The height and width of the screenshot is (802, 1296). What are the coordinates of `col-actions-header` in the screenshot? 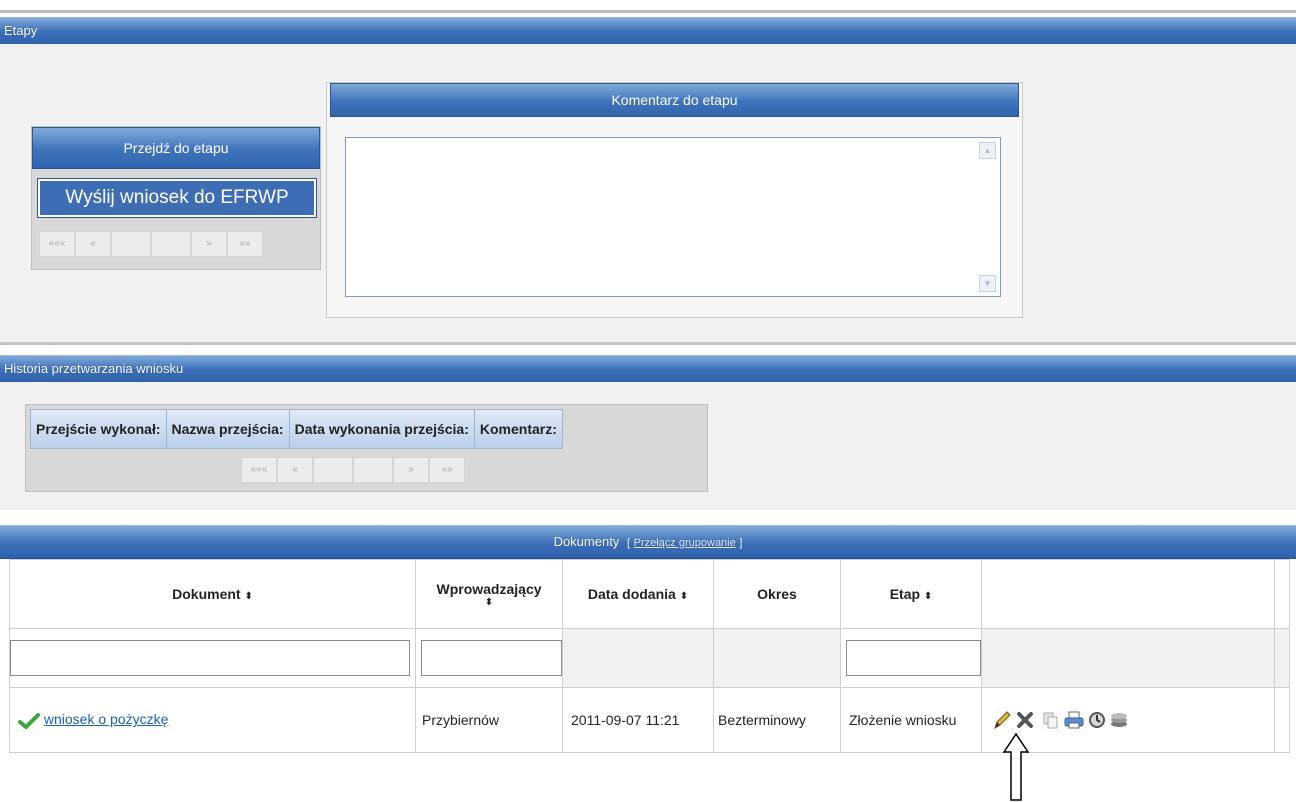 It's located at (1128, 594).